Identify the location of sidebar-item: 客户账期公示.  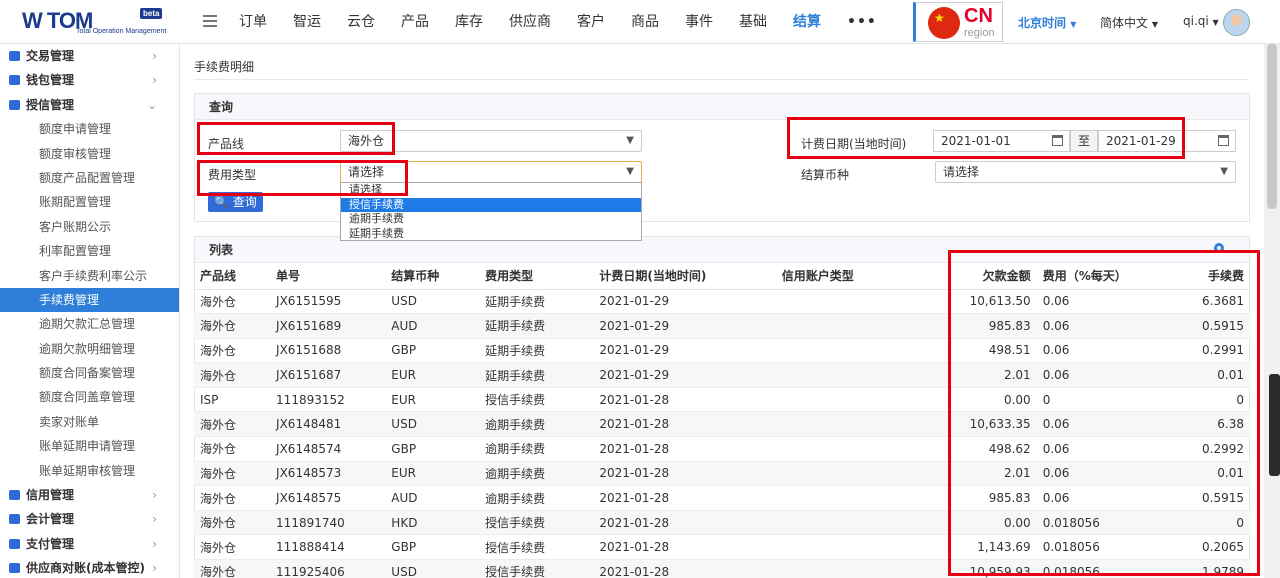
(89, 227).